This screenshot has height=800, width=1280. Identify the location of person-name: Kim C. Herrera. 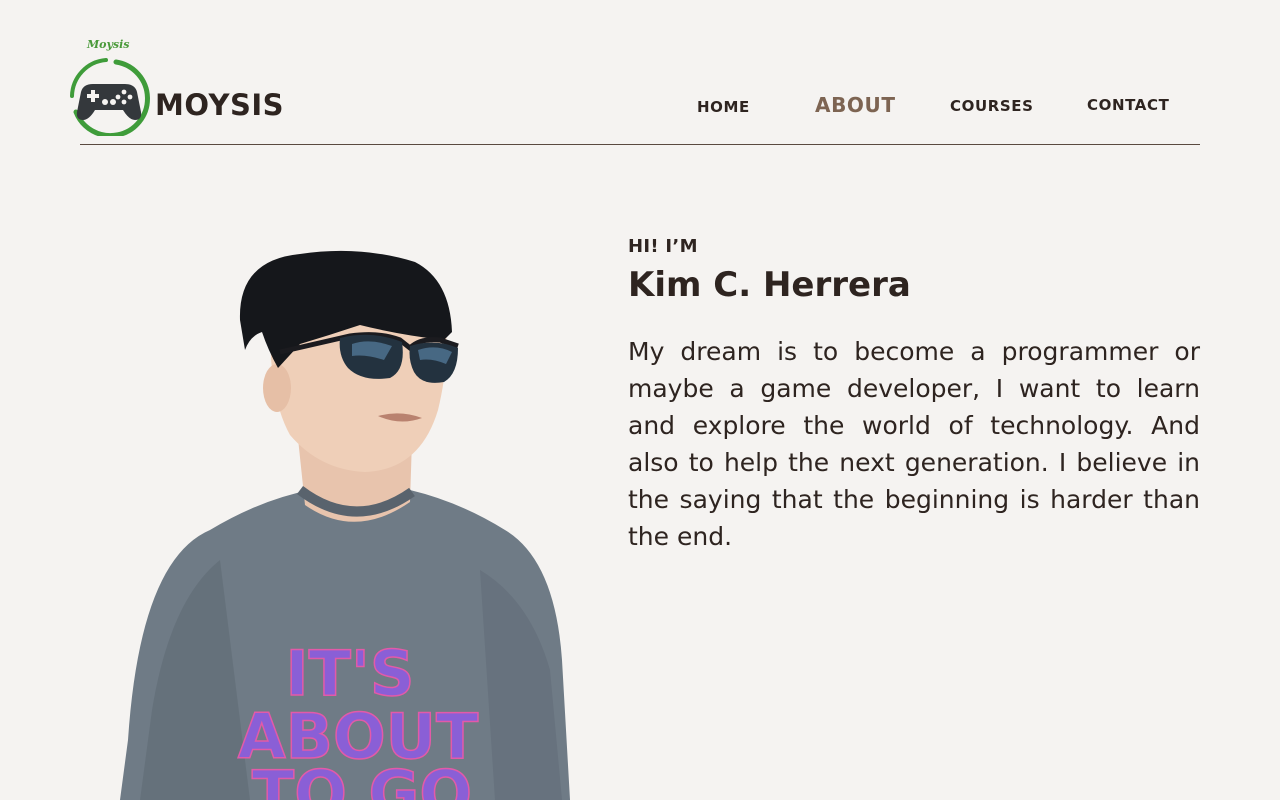
(769, 285).